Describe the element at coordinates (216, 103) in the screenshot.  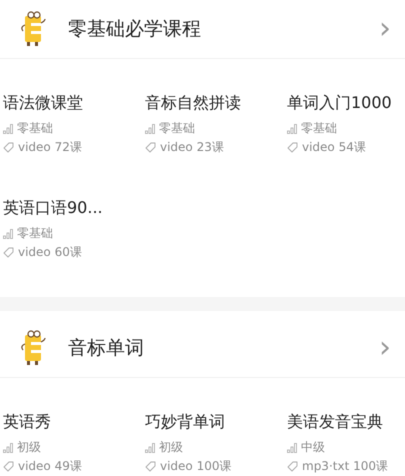
I see `course-title: 音标自然拼读` at that location.